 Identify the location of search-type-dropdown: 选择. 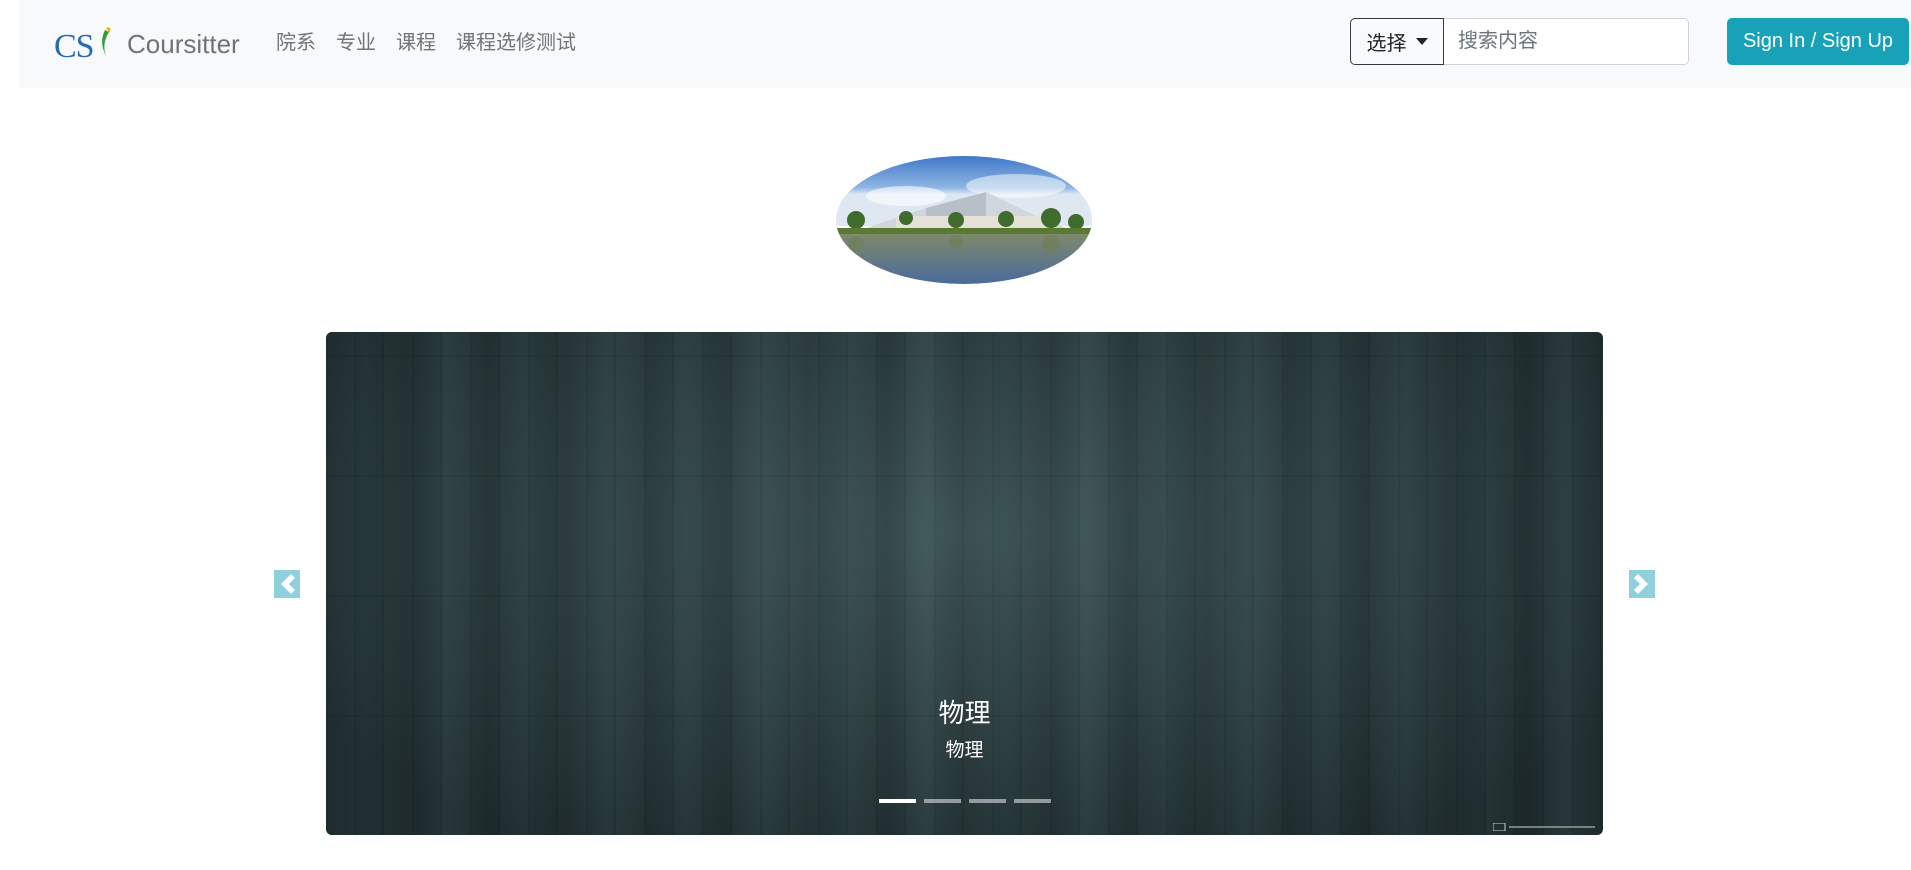
(1397, 41).